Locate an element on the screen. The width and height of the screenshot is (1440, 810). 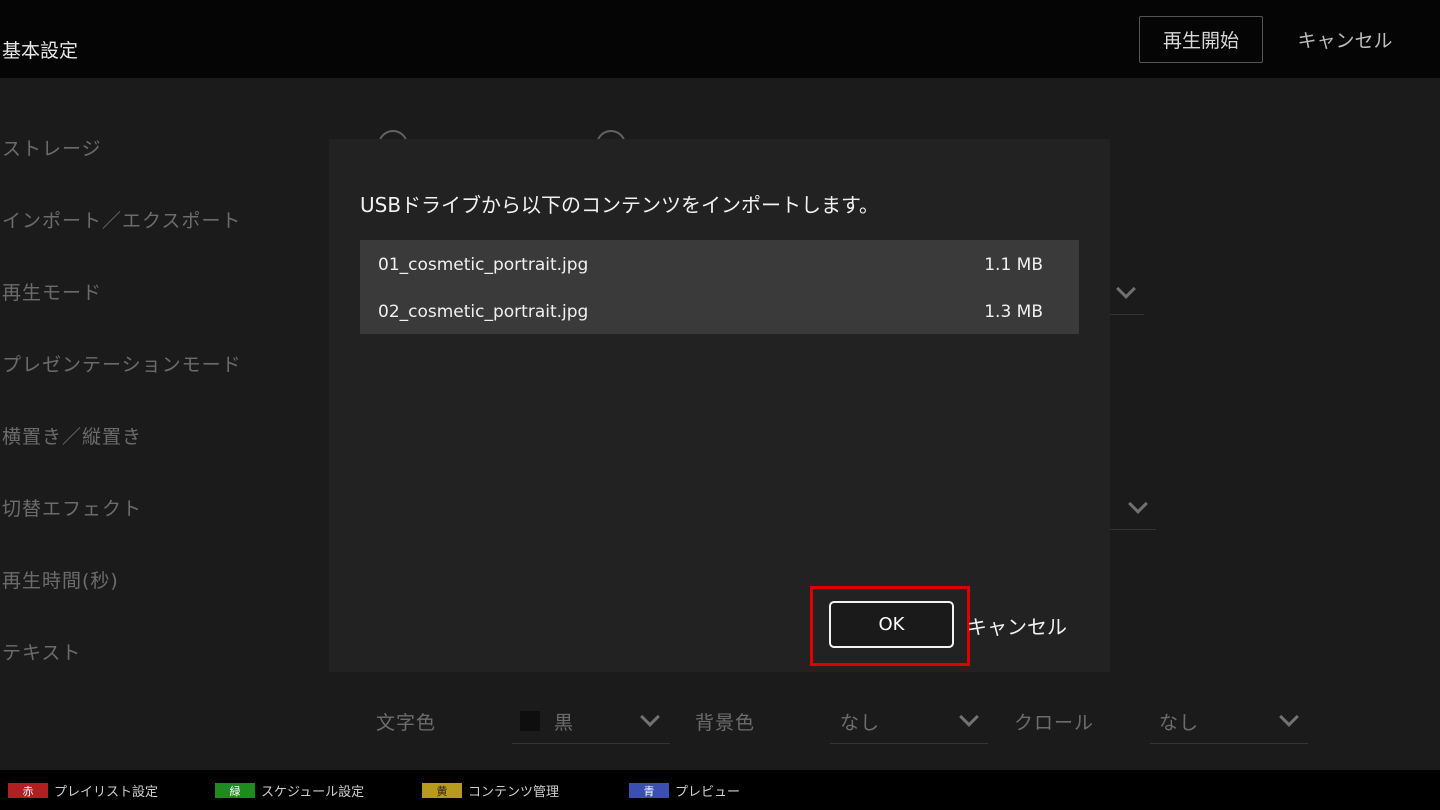
footer-color-key-legend: 赤 プレイリスト設定 緑 スケジュール設定 黄 コンテンツ管理 青 プレビュー is located at coordinates (720, 790).